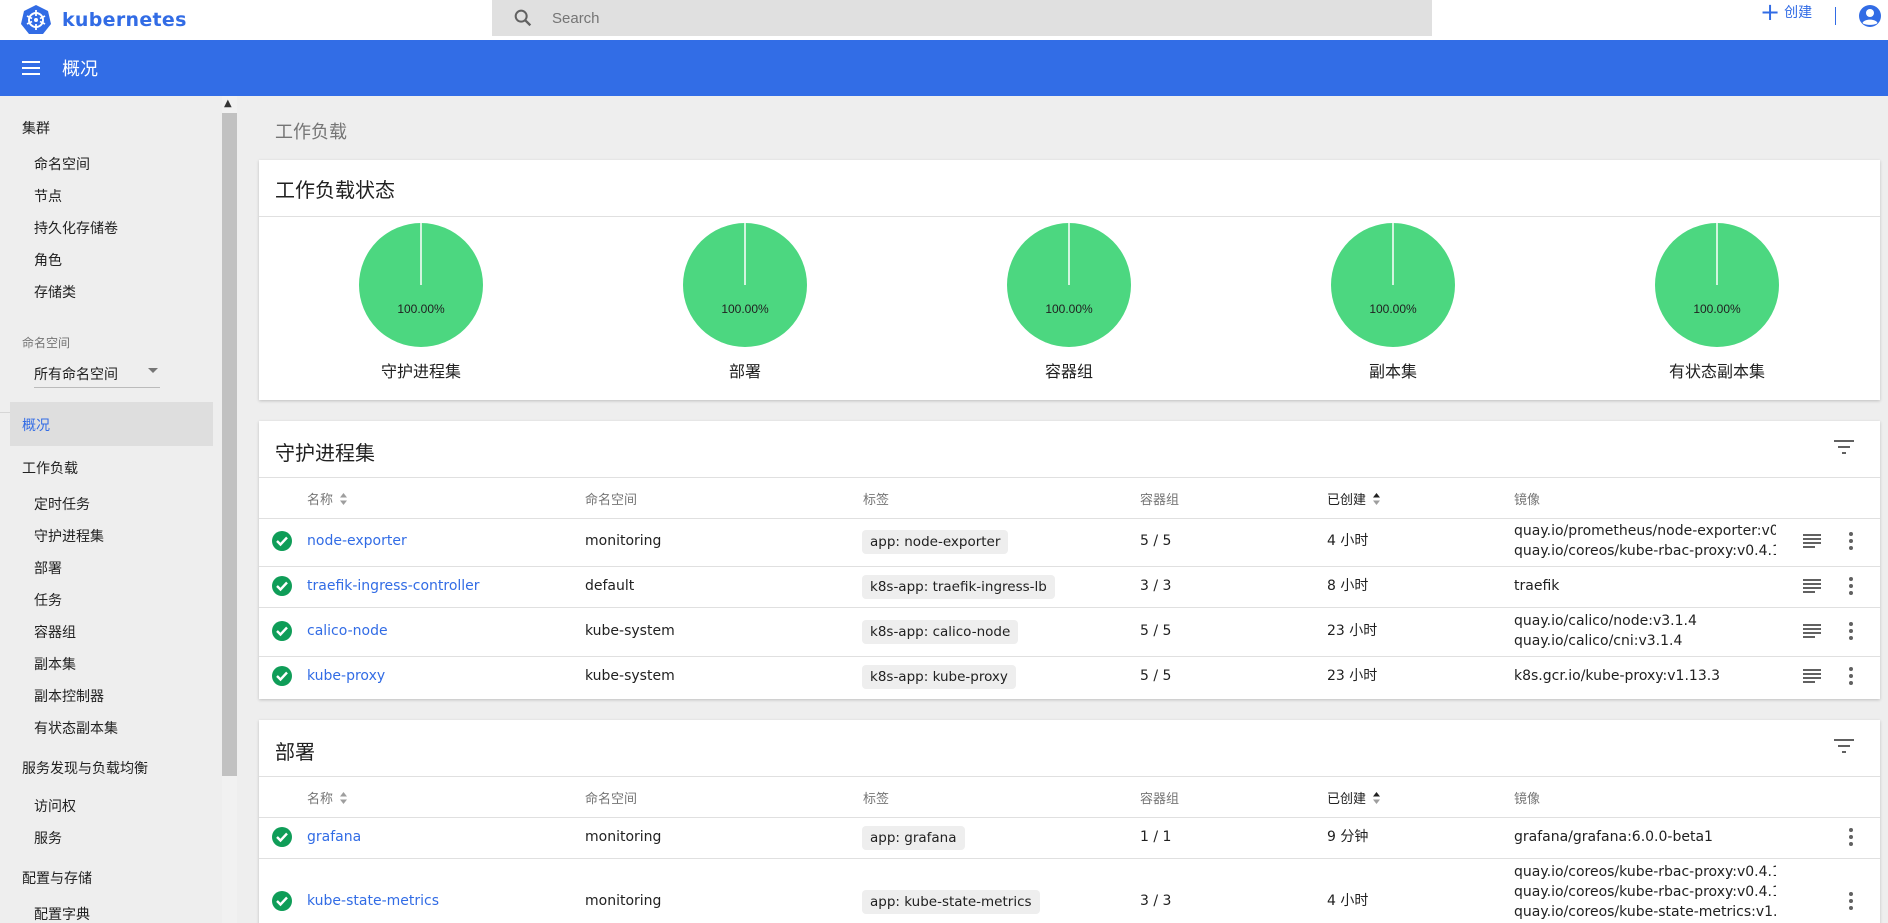 This screenshot has width=1888, height=923. What do you see at coordinates (944, 68) in the screenshot?
I see `page-header: 概况` at bounding box center [944, 68].